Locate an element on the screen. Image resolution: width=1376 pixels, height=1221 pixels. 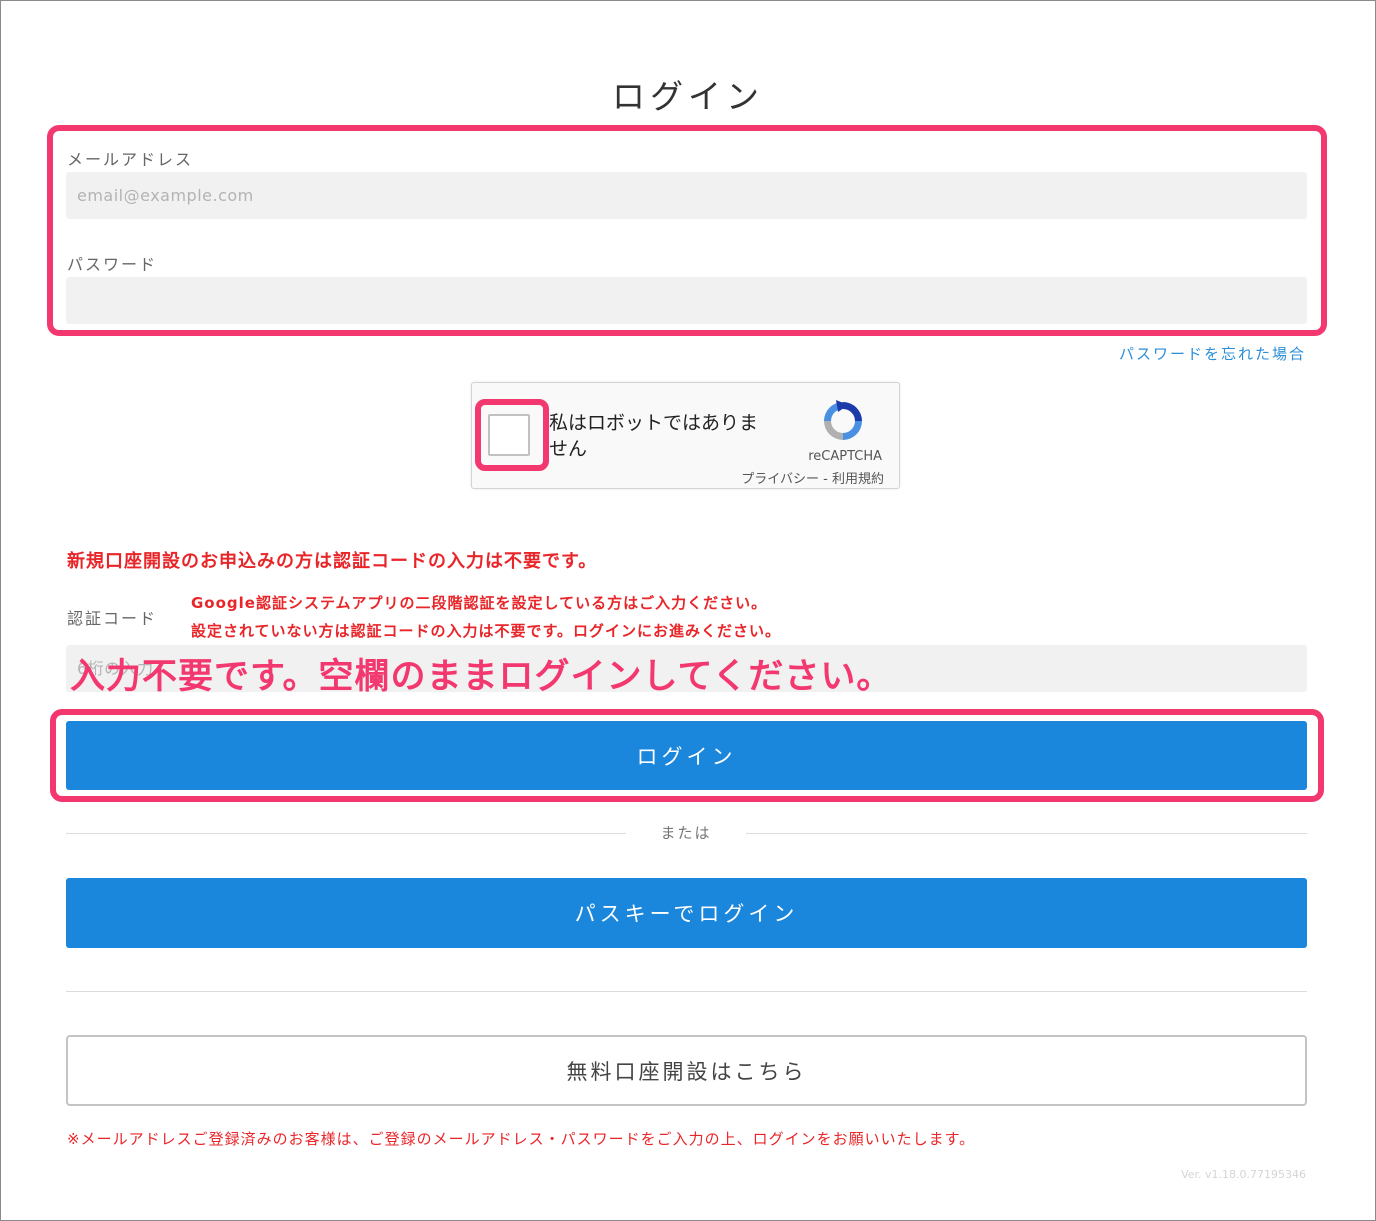
recaptcha-links: プライバシー - 利用規約 is located at coordinates (792, 477).